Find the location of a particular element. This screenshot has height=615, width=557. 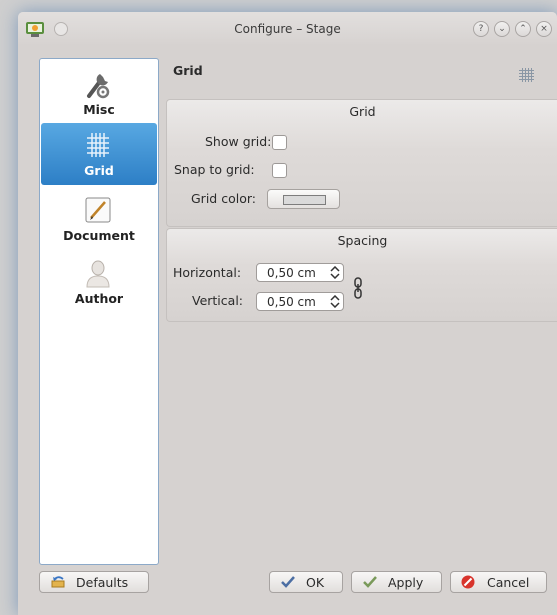

title-bar: Configure – Stage ? ⌄ ⌃ × is located at coordinates (287, 29).